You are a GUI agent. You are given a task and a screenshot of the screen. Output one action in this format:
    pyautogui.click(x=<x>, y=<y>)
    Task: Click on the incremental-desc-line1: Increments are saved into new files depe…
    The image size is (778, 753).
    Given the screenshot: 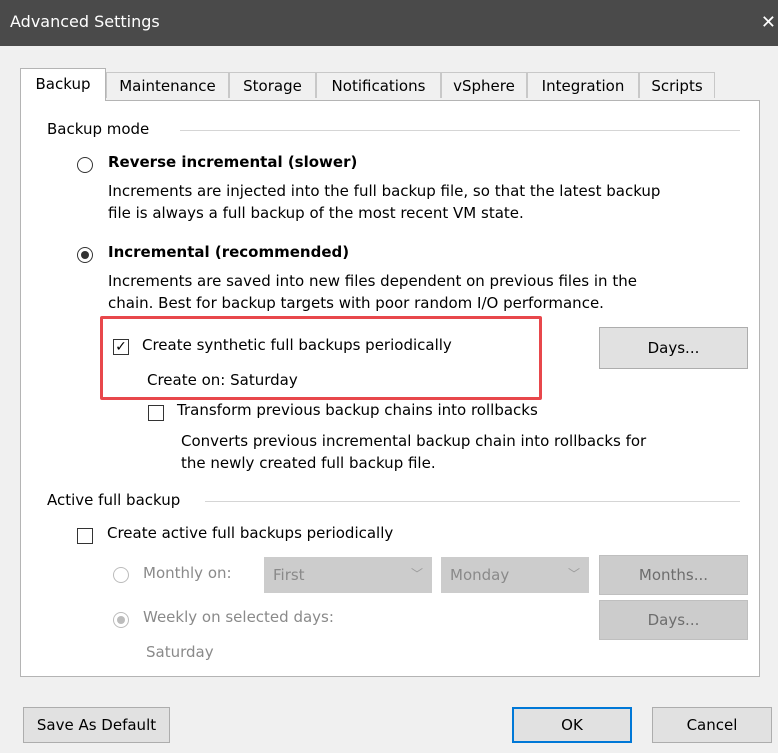 What is the action you would take?
    pyautogui.click(x=372, y=281)
    